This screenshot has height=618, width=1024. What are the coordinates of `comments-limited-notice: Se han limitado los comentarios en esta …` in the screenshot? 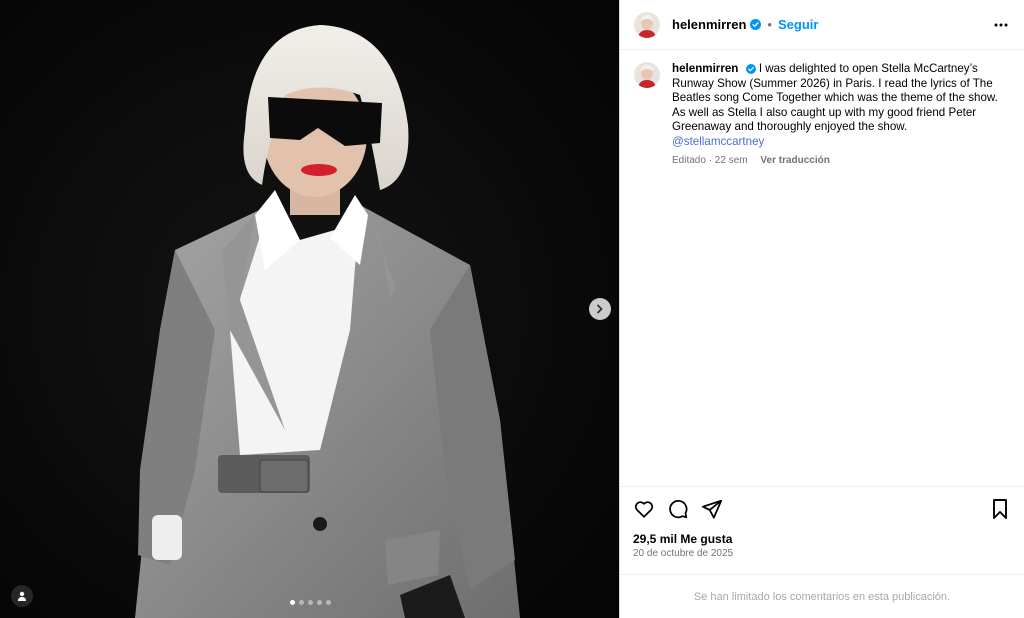 It's located at (822, 596).